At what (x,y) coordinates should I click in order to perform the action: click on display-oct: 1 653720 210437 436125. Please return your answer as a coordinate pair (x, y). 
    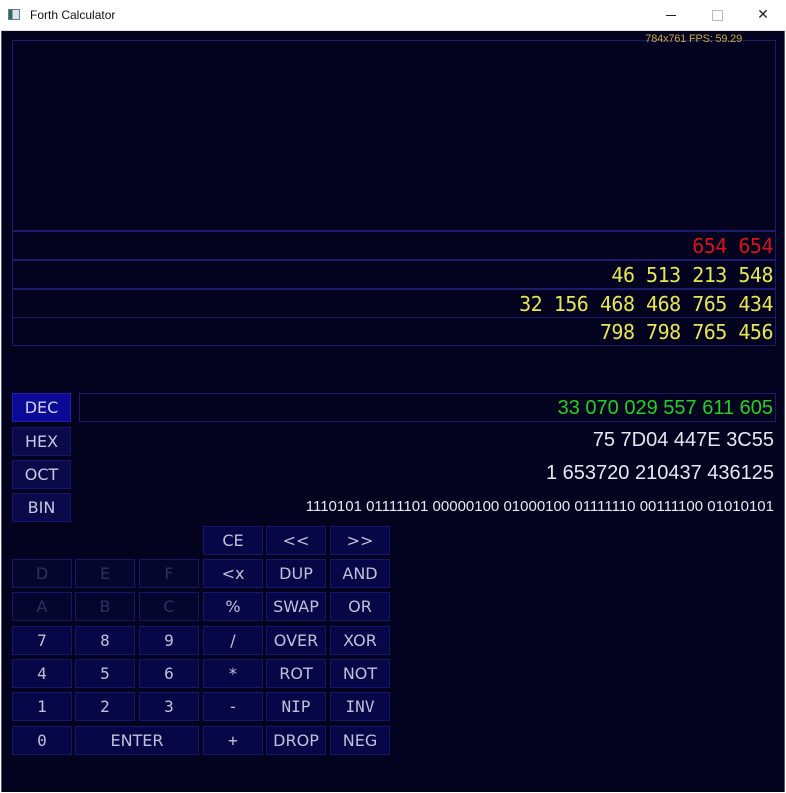
    Looking at the image, I should click on (659, 473).